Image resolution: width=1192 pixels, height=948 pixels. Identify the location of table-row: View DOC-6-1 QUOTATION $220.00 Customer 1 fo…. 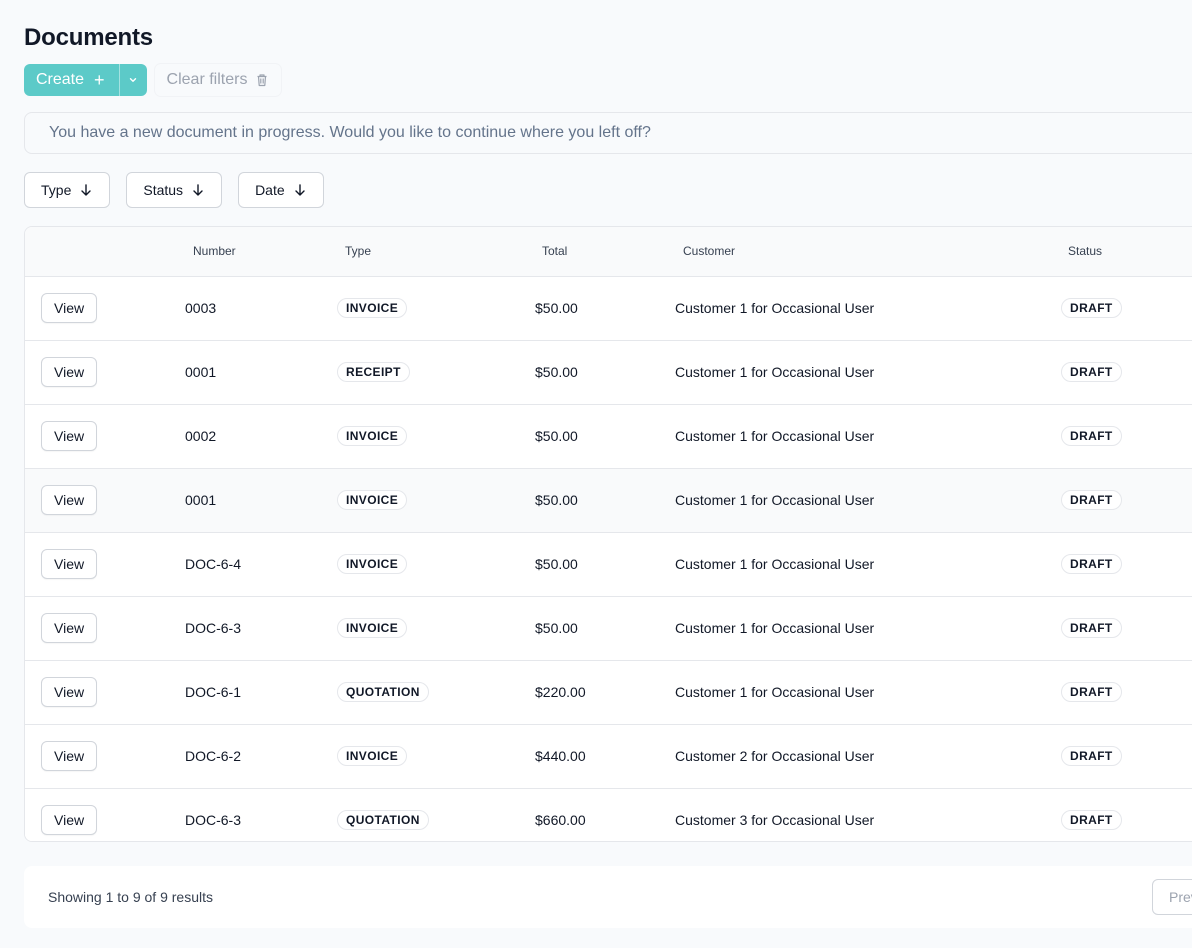
(608, 693).